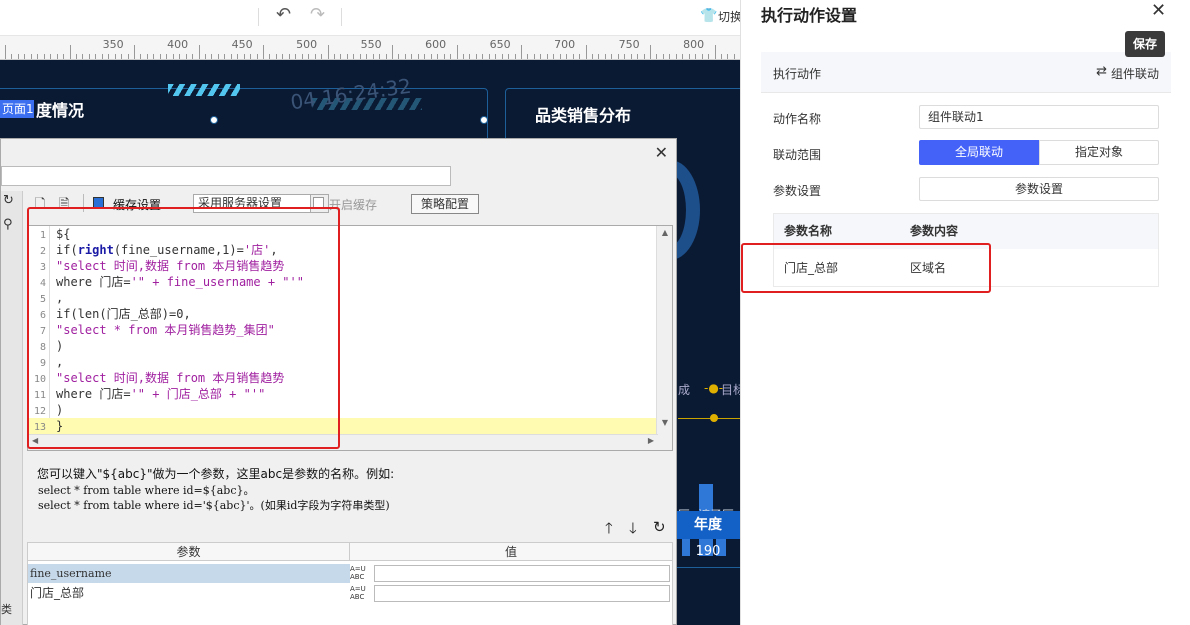 The width and height of the screenshot is (1190, 625). Describe the element at coordinates (8, 224) in the screenshot. I see `search-icon: ⚲` at that location.